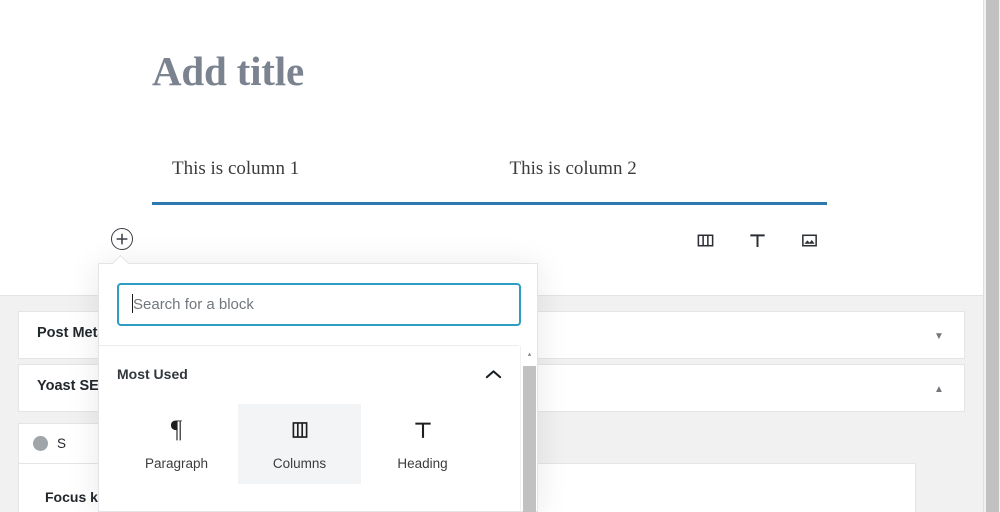 The height and width of the screenshot is (512, 1000). I want to click on yoast-tab-label: S, so click(62, 443).